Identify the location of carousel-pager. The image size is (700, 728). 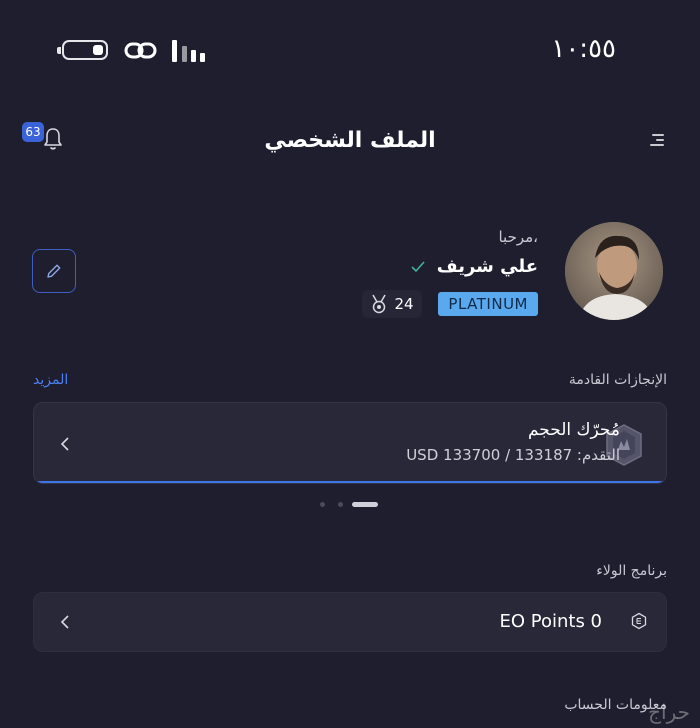
(350, 505).